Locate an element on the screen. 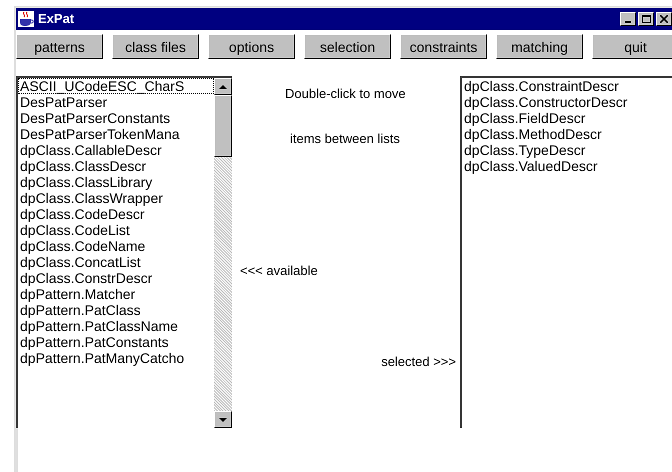 The image size is (672, 472). list-item: dpClass.TypeDescr is located at coordinates (567, 150).